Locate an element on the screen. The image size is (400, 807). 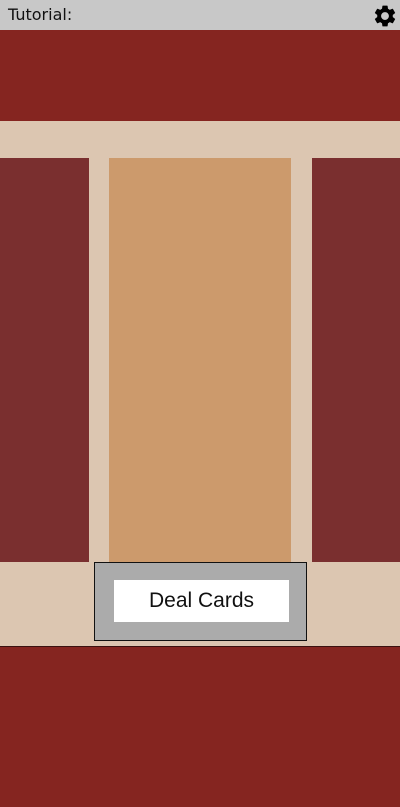
gear-icon is located at coordinates (385, 16).